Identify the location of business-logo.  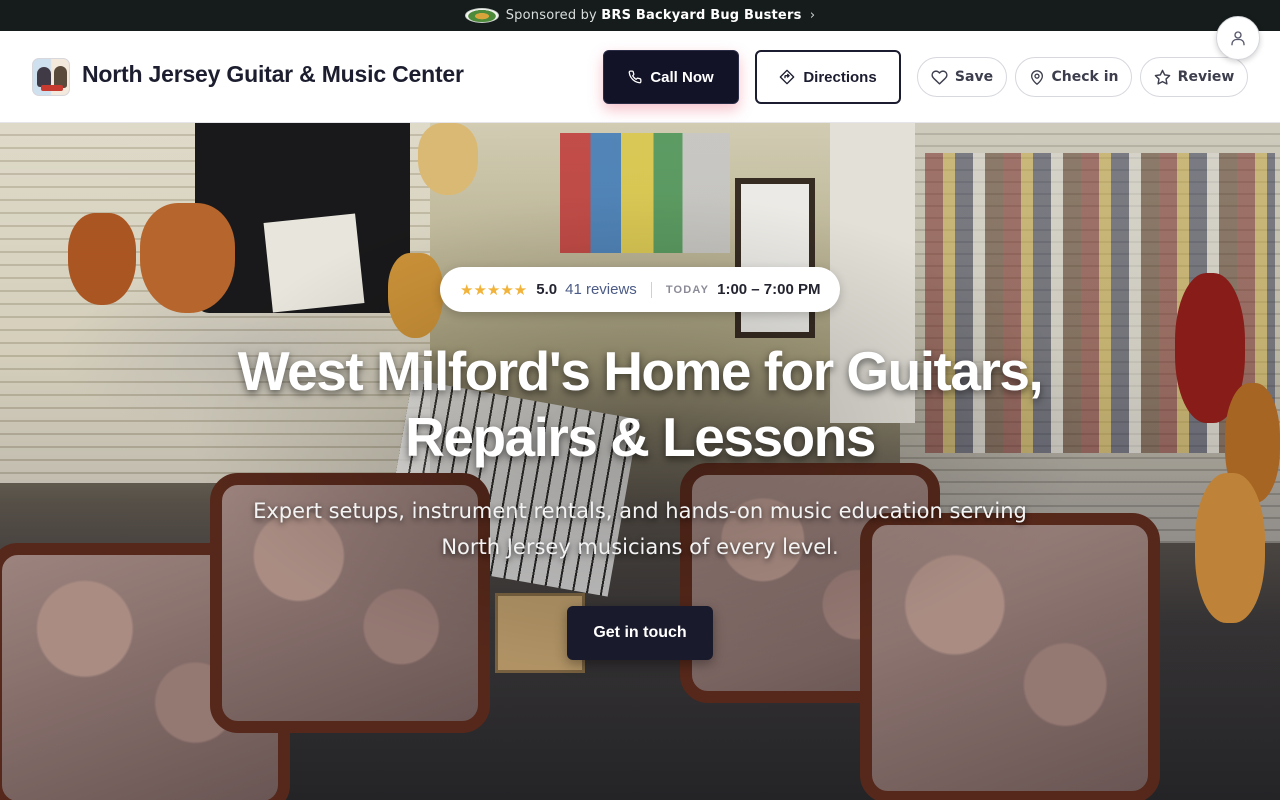
(51, 77).